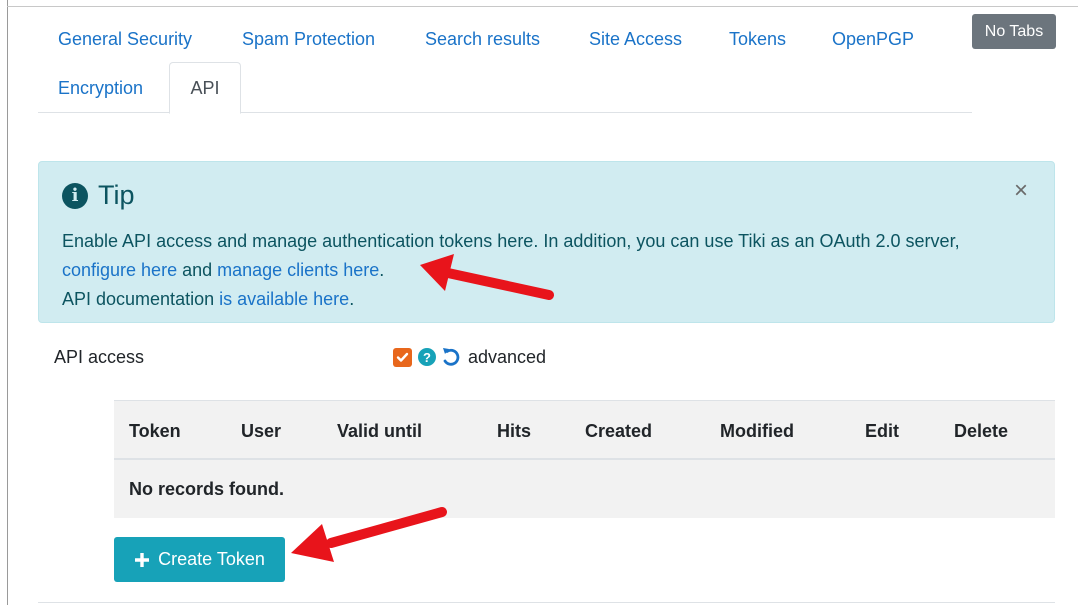 This screenshot has width=1078, height=605. I want to click on column-header-token: Token, so click(155, 431).